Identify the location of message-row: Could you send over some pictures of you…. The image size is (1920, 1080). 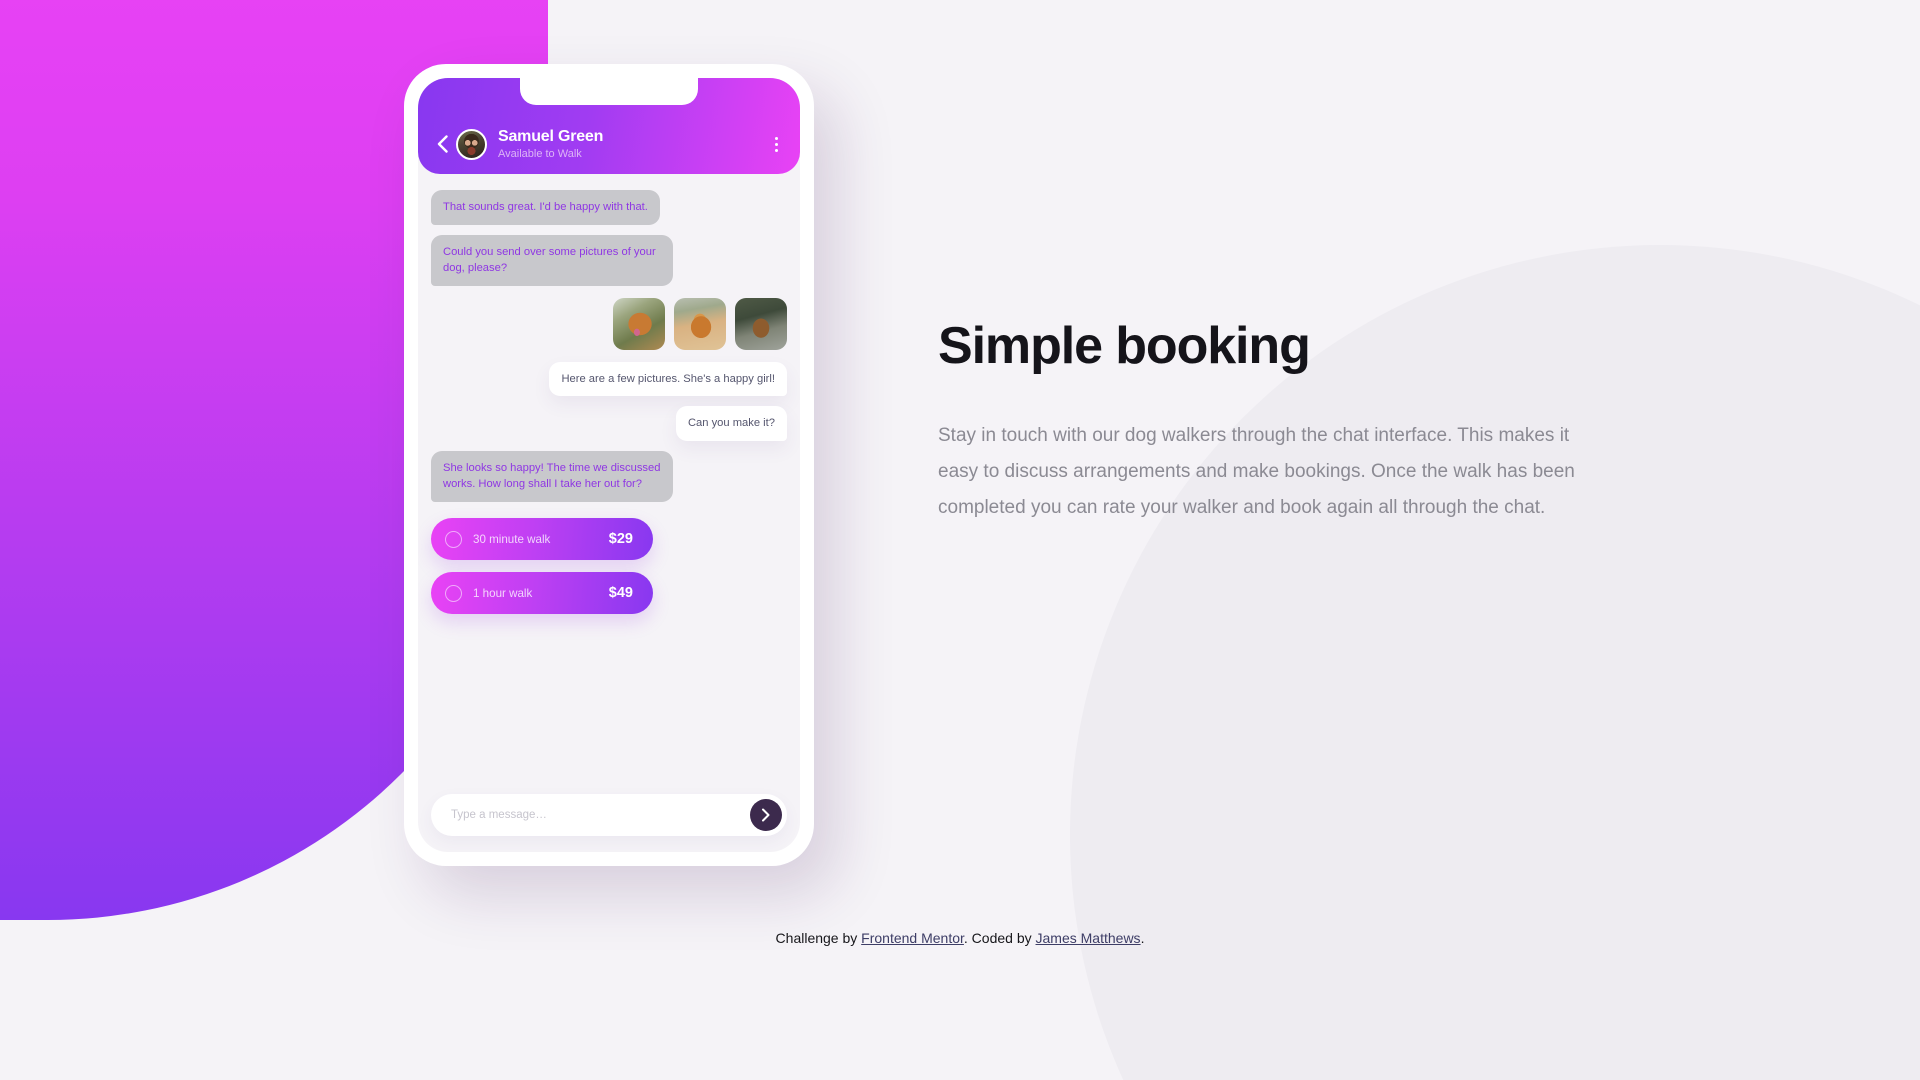
(609, 260).